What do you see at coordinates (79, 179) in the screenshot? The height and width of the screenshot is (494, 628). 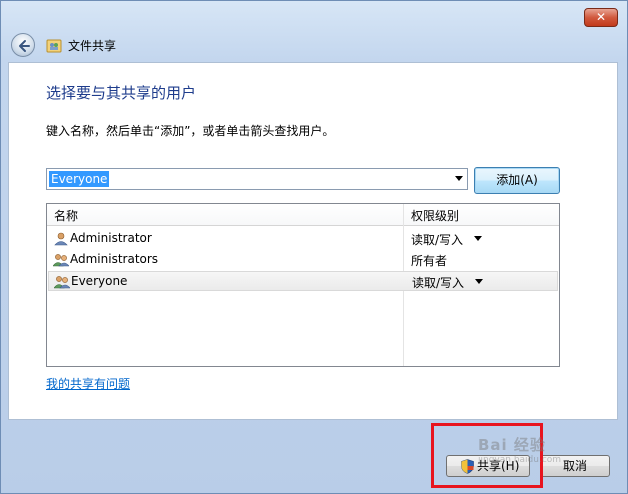 I see `user-name-input: Everyone` at bounding box center [79, 179].